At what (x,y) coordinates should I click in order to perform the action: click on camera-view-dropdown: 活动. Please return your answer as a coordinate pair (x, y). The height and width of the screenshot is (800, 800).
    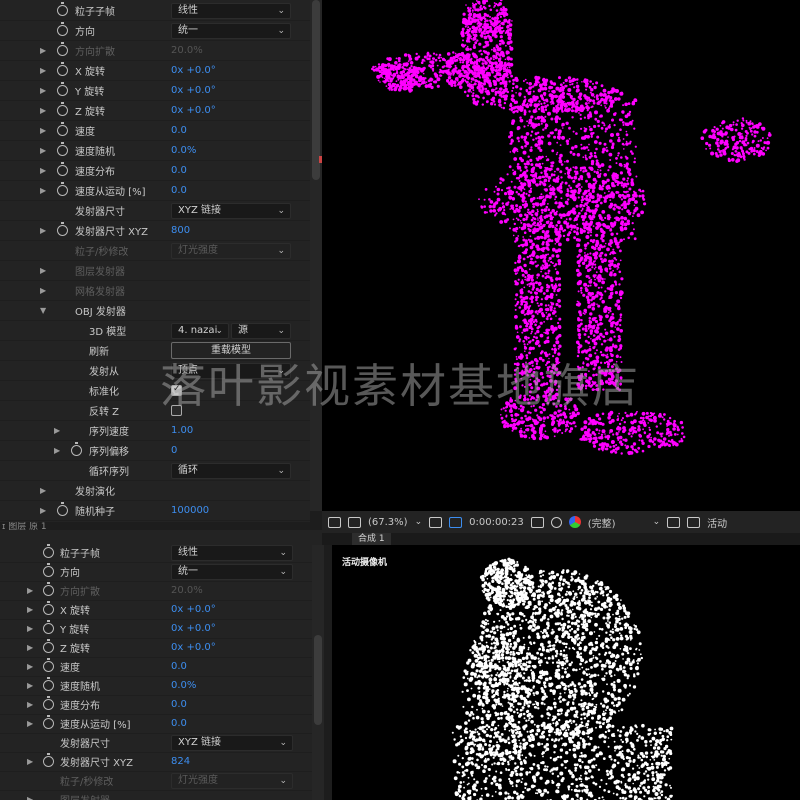
    Looking at the image, I should click on (717, 522).